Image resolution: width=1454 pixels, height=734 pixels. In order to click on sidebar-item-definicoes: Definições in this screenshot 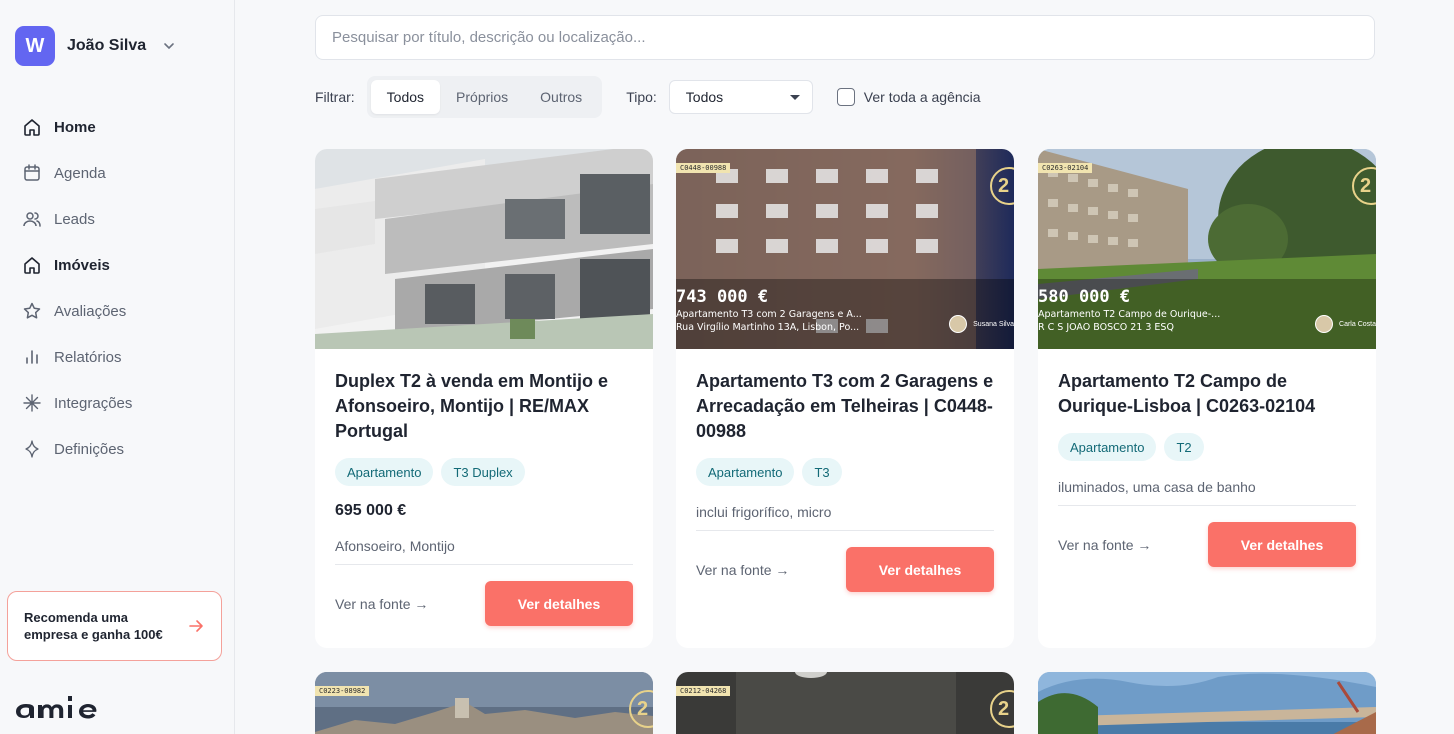, I will do `click(117, 449)`.